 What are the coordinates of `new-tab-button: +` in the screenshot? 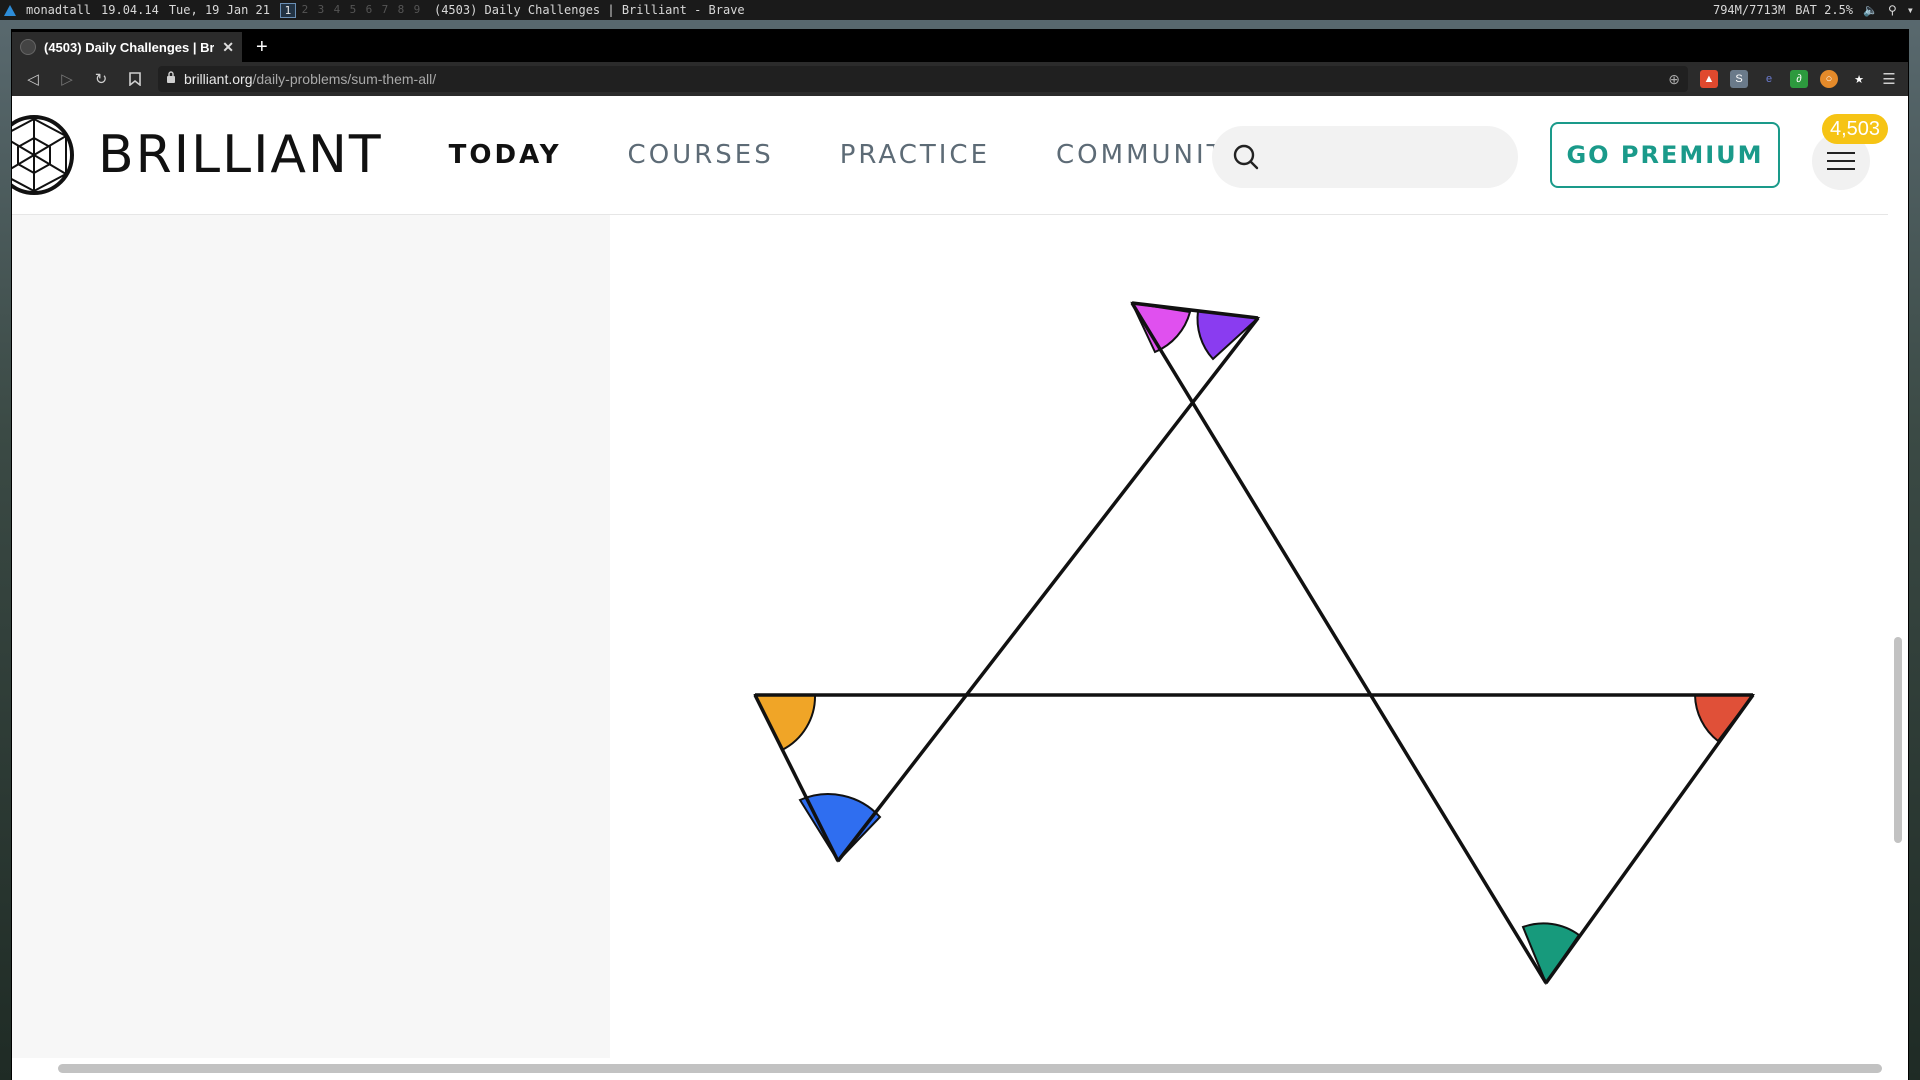 It's located at (262, 47).